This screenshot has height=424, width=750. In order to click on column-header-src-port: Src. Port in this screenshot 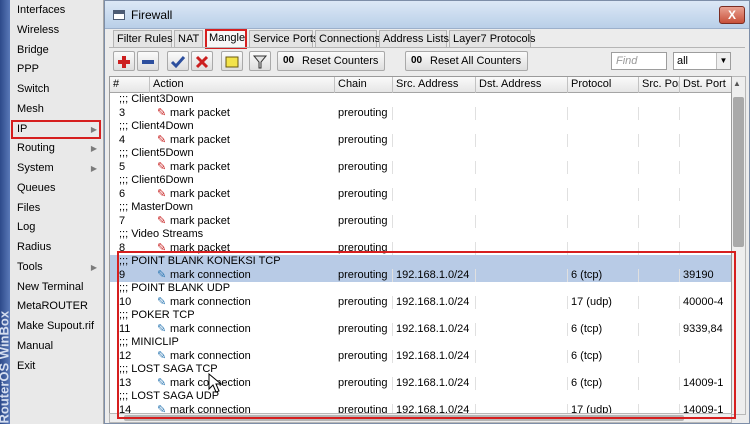, I will do `click(659, 85)`.